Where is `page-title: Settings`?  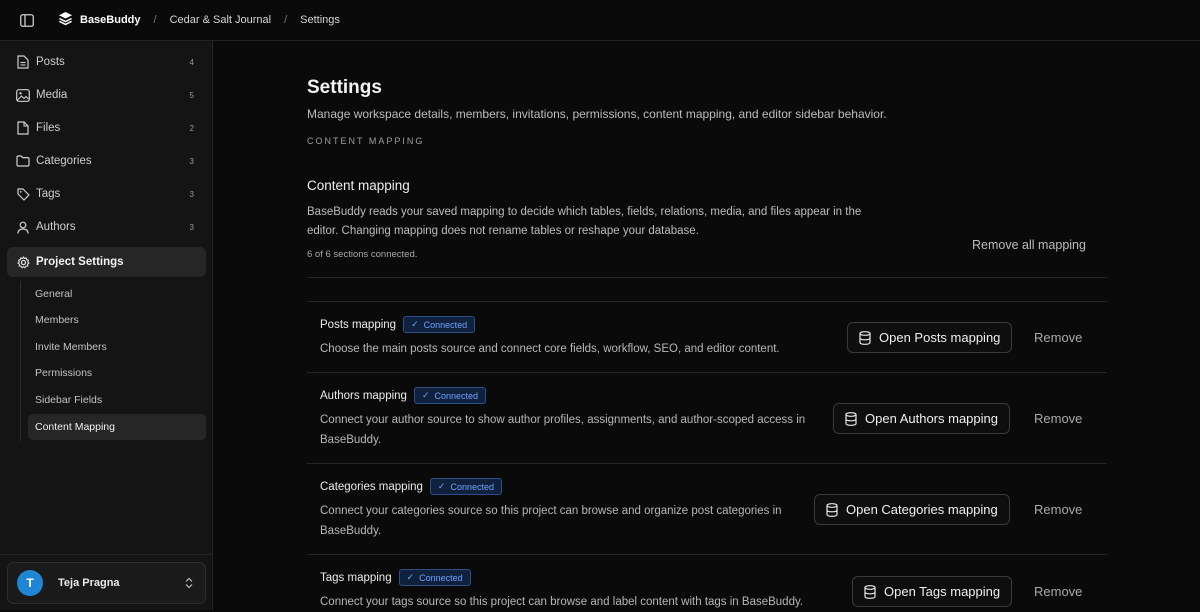
page-title: Settings is located at coordinates (344, 87).